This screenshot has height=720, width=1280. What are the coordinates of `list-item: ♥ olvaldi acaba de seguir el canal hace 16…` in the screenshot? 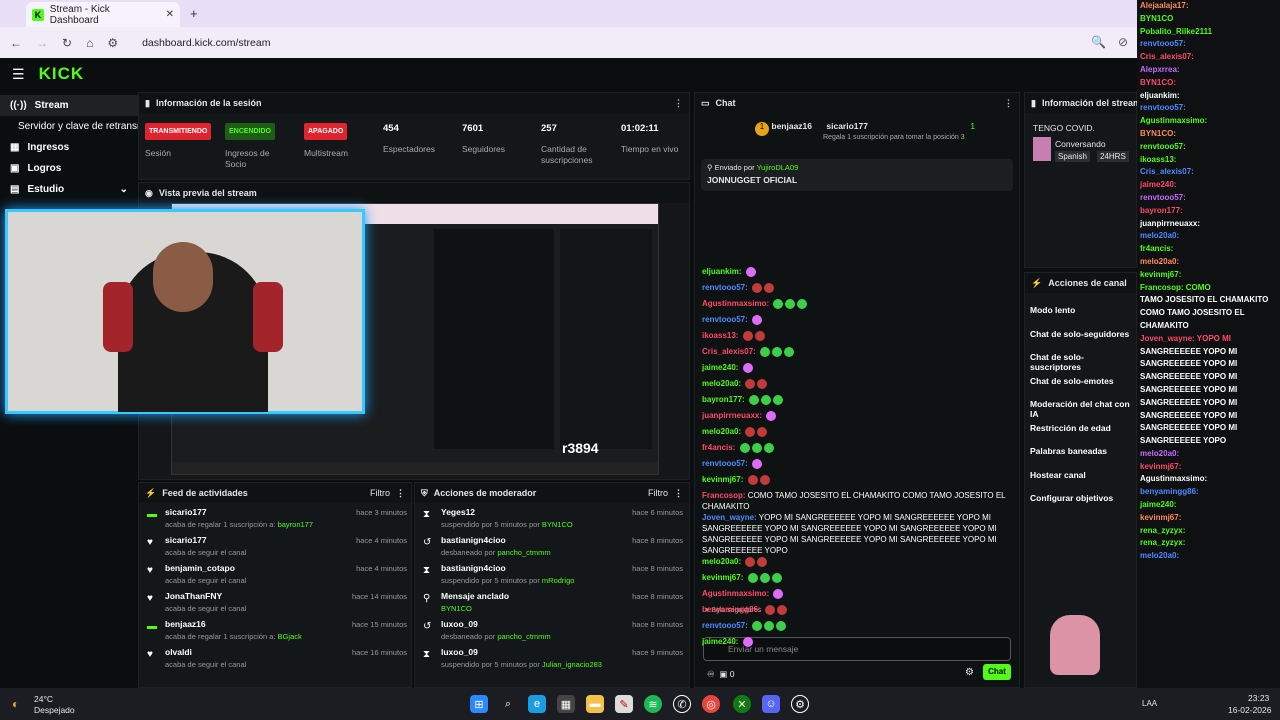 It's located at (276, 661).